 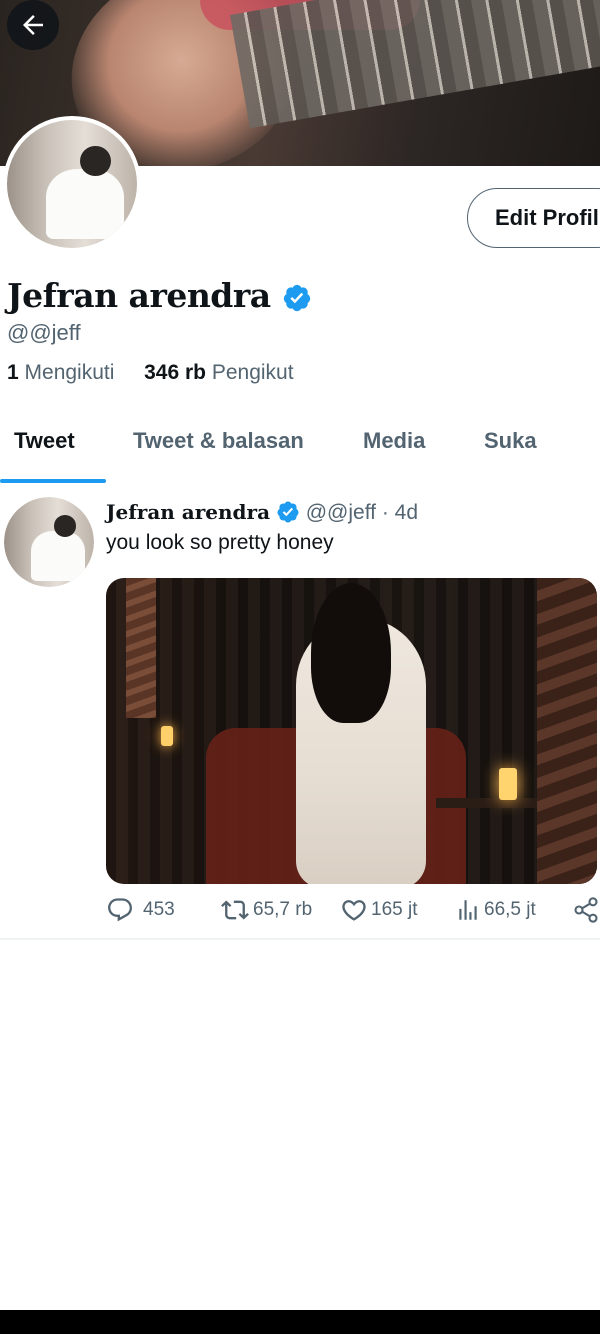 I want to click on following-label: Mengikuti, so click(x=69, y=372).